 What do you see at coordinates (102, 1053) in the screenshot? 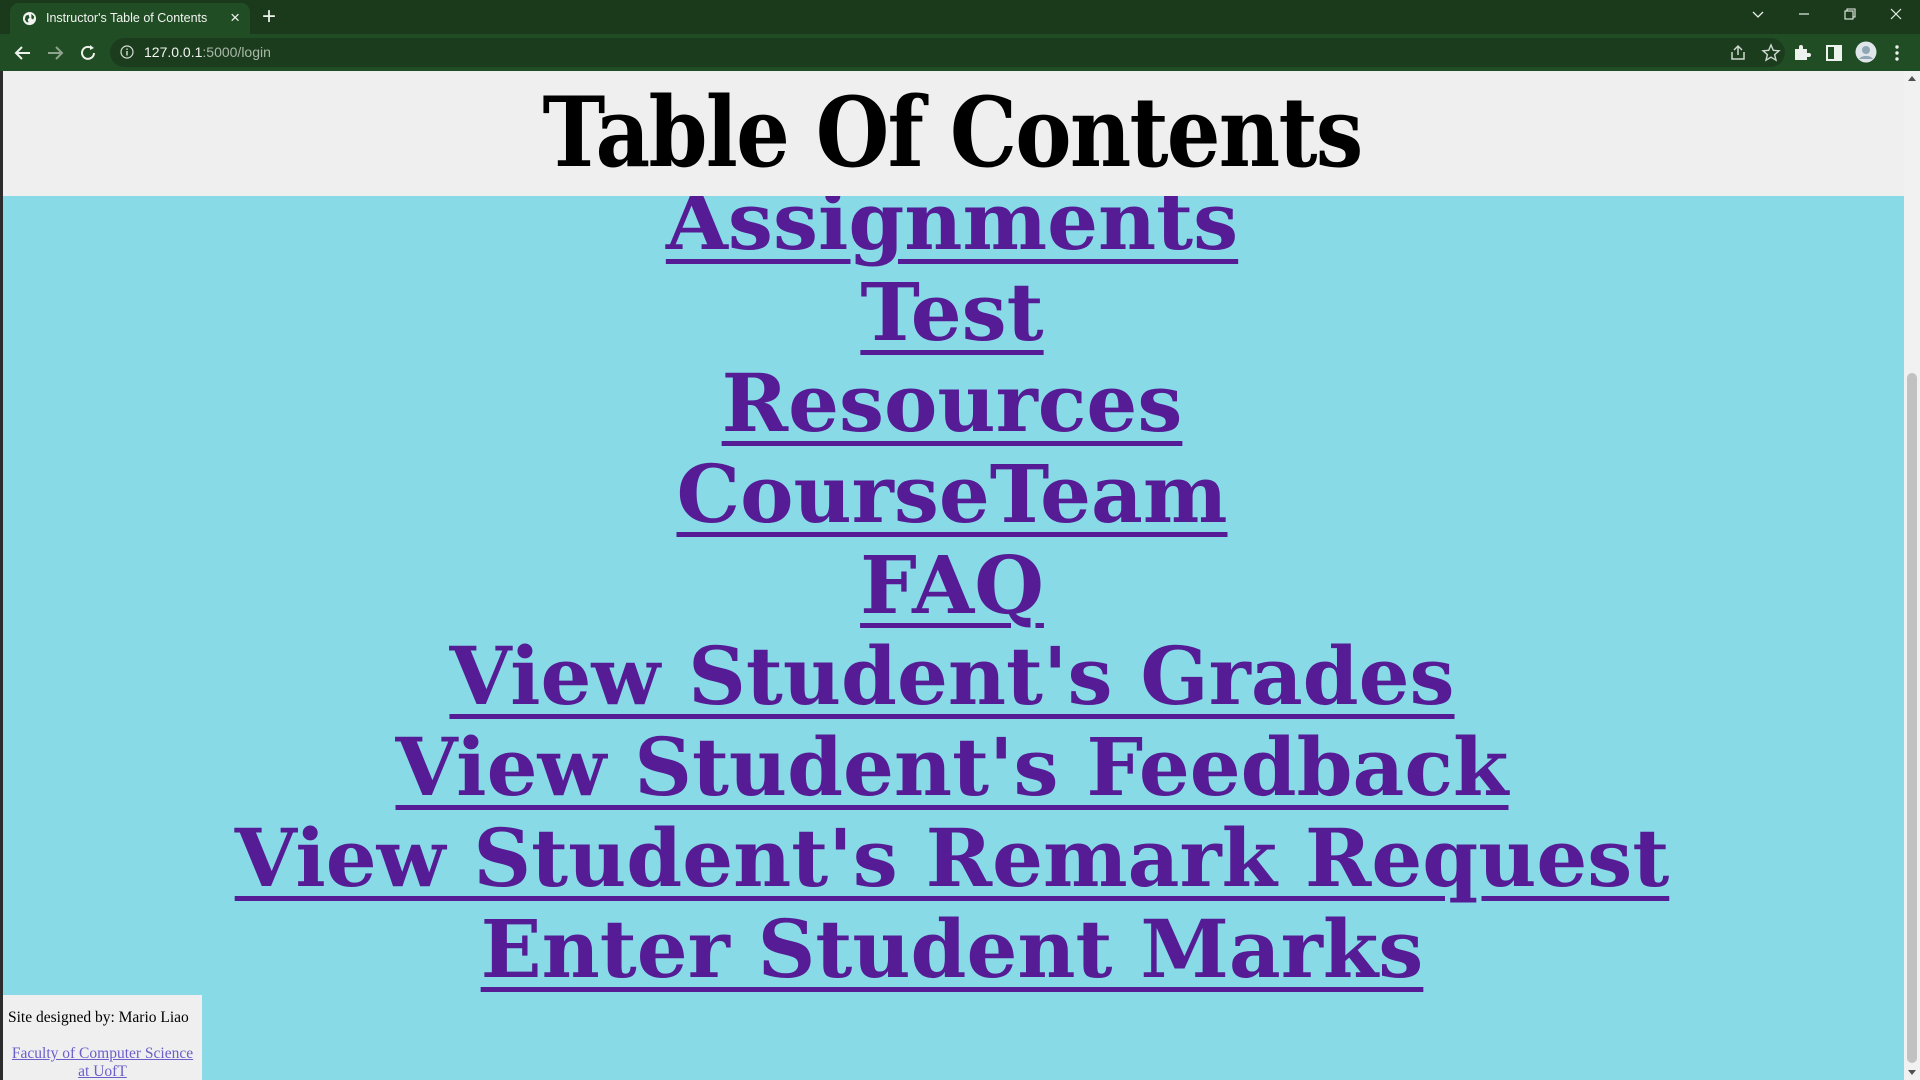
I see `footer-link-line1: Faculty of Computer Science` at bounding box center [102, 1053].